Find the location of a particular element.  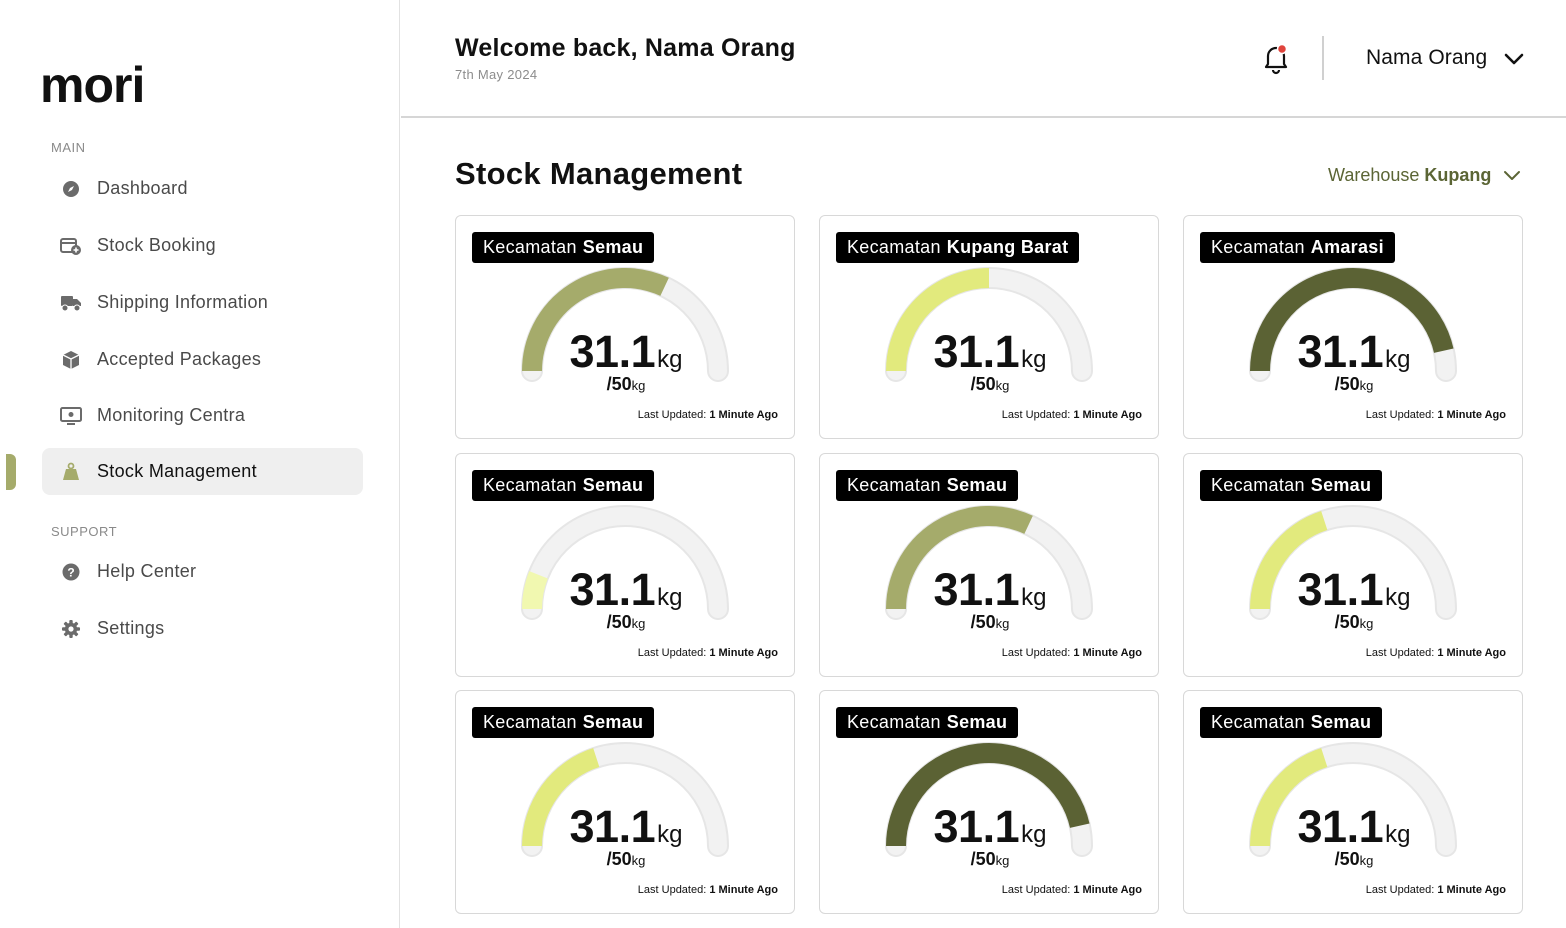

sidebar-item-label: Accepted Packages is located at coordinates (179, 359).